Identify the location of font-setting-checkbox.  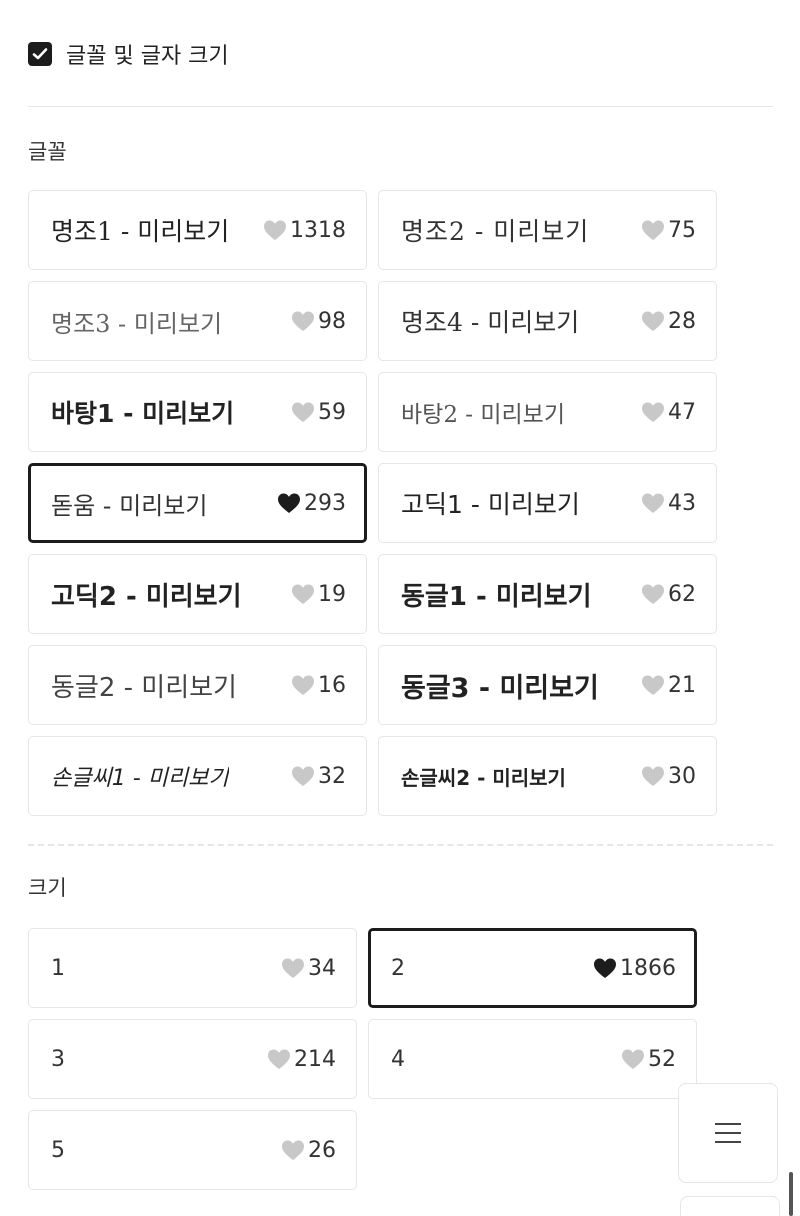
(40, 54).